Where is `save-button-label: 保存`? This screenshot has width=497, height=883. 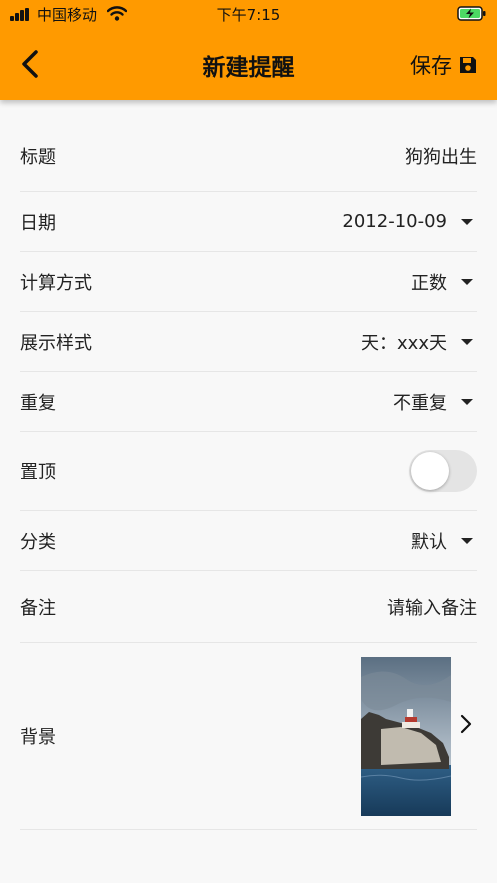
save-button-label: 保存 is located at coordinates (431, 66).